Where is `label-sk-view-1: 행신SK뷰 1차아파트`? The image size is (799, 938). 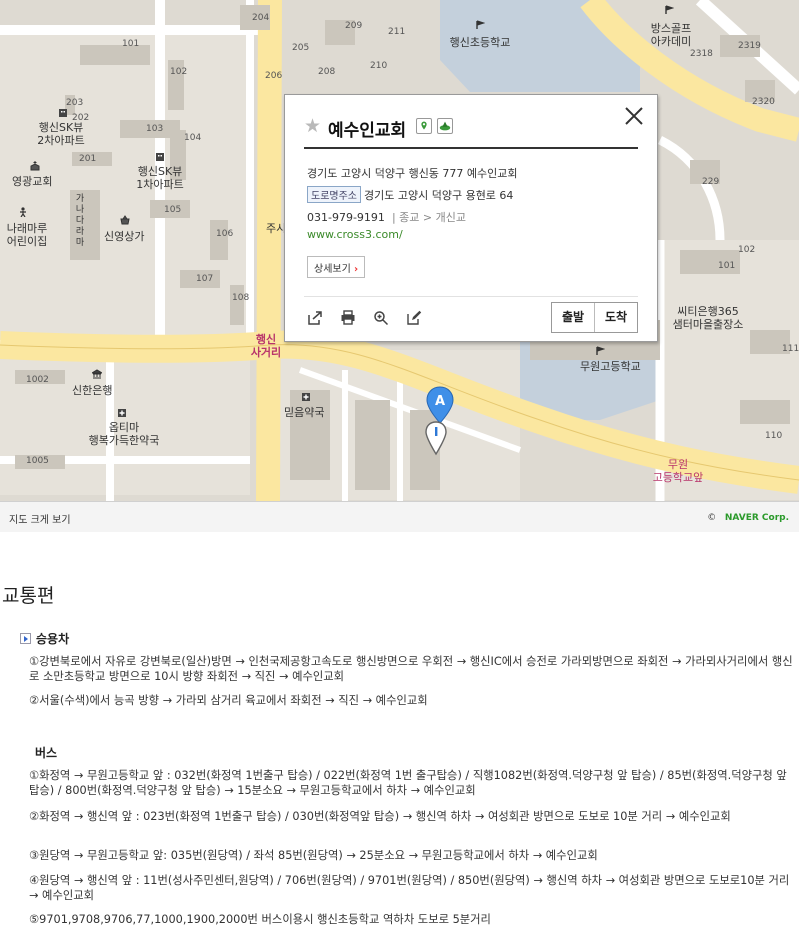 label-sk-view-1: 행신SK뷰 1차아파트 is located at coordinates (160, 178).